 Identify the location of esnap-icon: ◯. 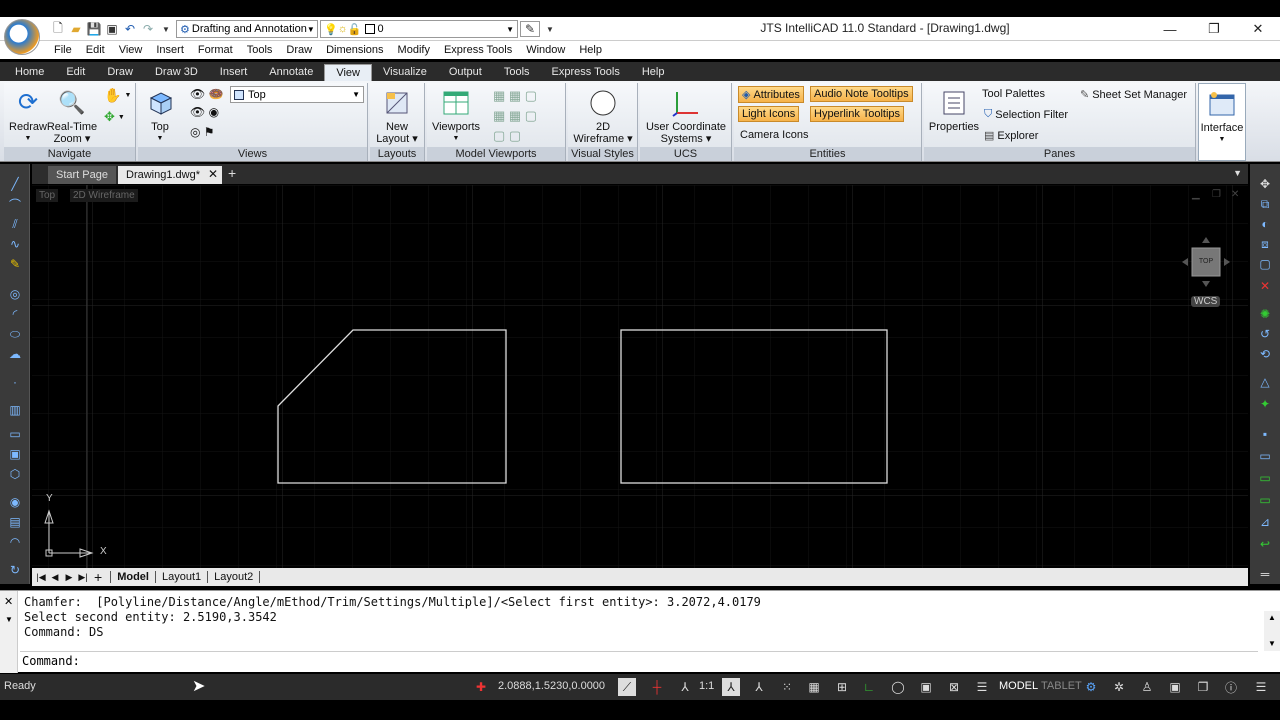
(898, 687).